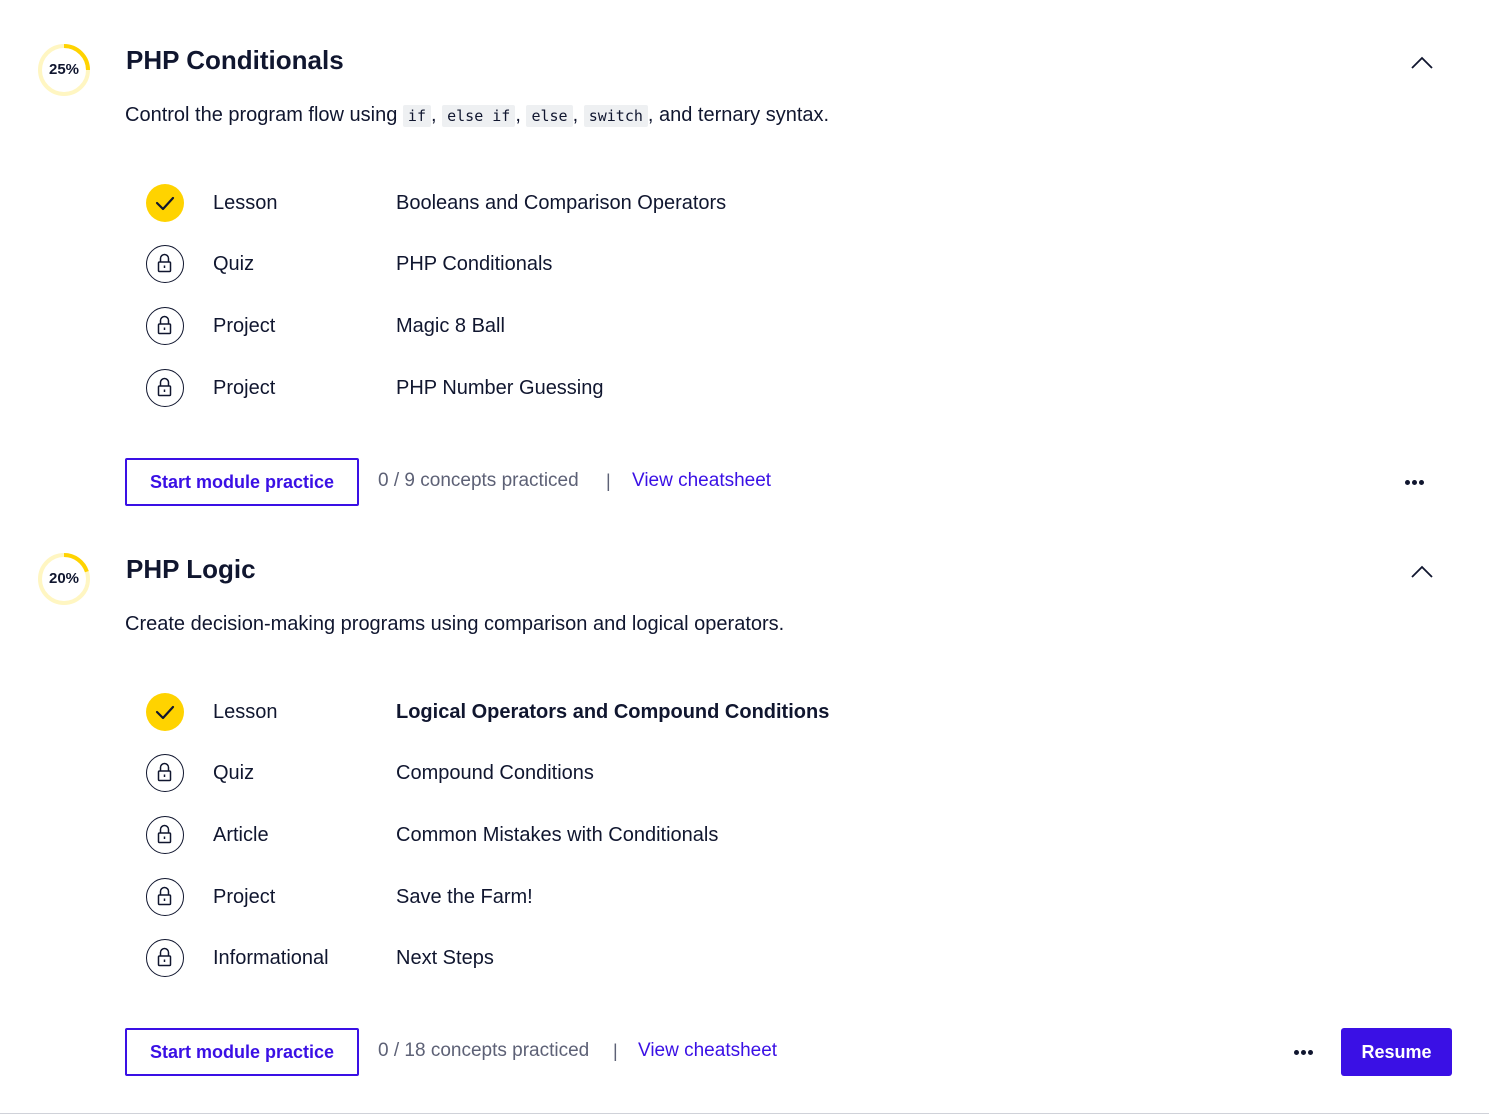 The image size is (1489, 1116). Describe the element at coordinates (495, 773) in the screenshot. I see `item-name: Compound Conditions` at that location.